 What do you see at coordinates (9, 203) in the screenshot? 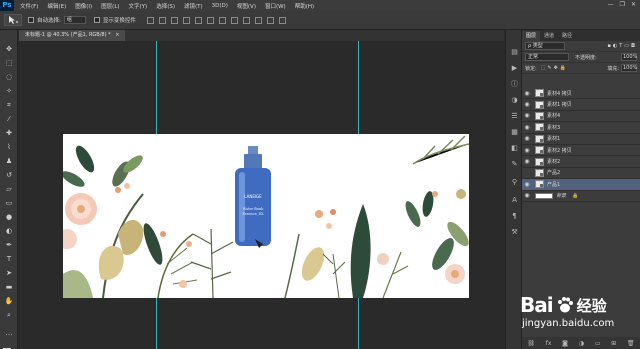
I see `gradient-tool-icon: ▭` at bounding box center [9, 203].